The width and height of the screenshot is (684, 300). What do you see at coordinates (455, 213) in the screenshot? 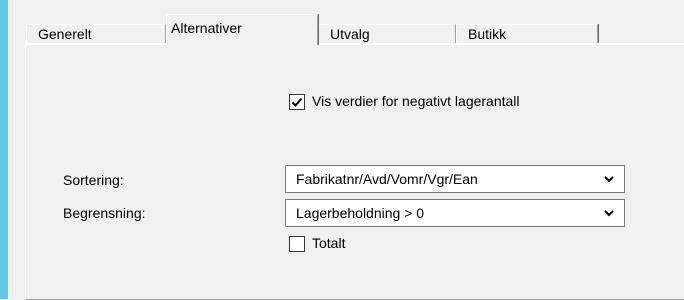
I see `limit-select: Lagerbeholdning > 0` at bounding box center [455, 213].